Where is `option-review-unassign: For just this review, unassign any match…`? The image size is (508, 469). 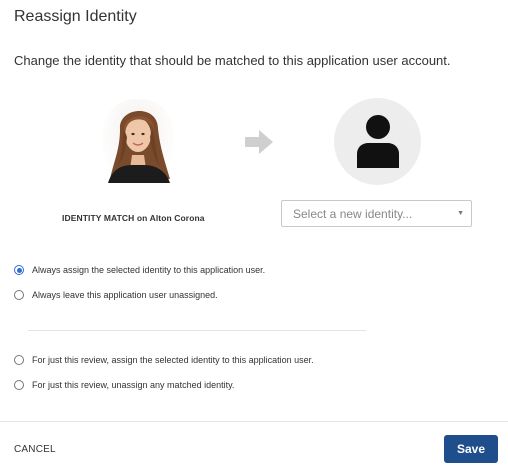
option-review-unassign: For just this review, unassign any match… is located at coordinates (124, 385).